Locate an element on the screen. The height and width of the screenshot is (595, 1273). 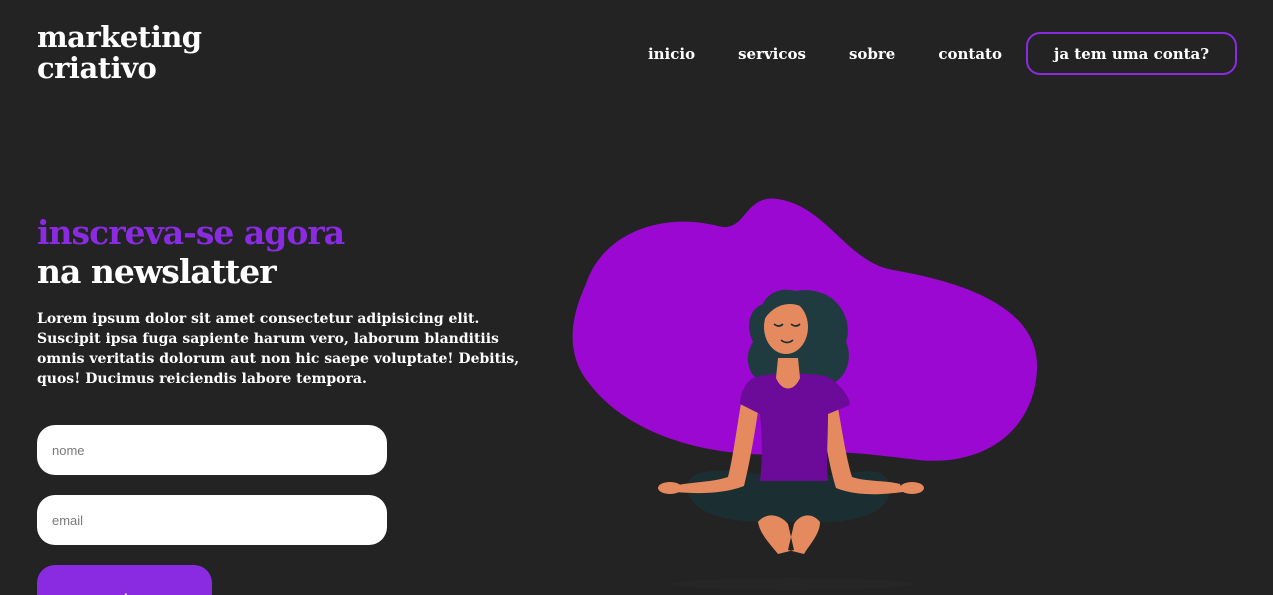
left-hand is located at coordinates (670, 488).